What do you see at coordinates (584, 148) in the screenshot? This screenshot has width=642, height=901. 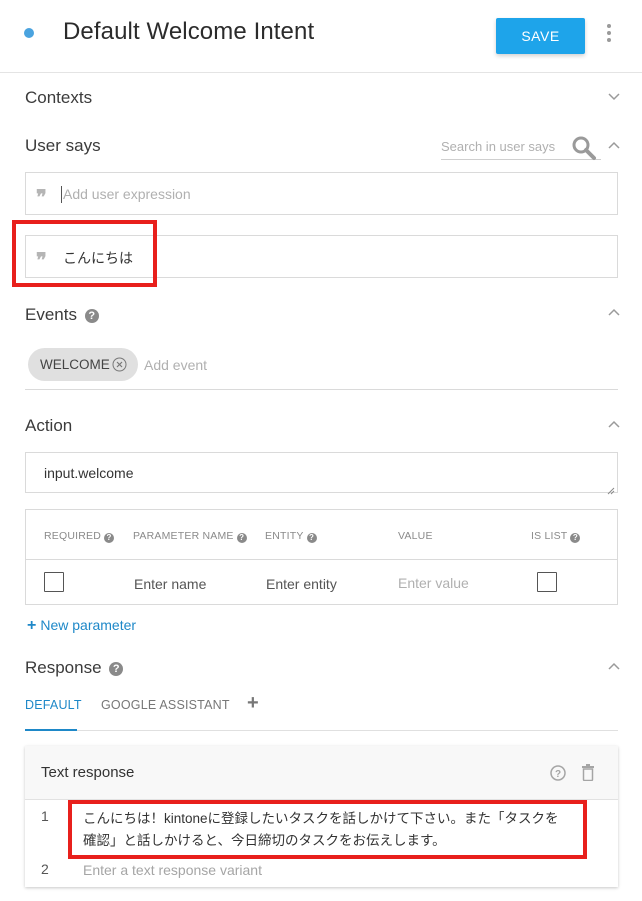 I see `search-icon` at bounding box center [584, 148].